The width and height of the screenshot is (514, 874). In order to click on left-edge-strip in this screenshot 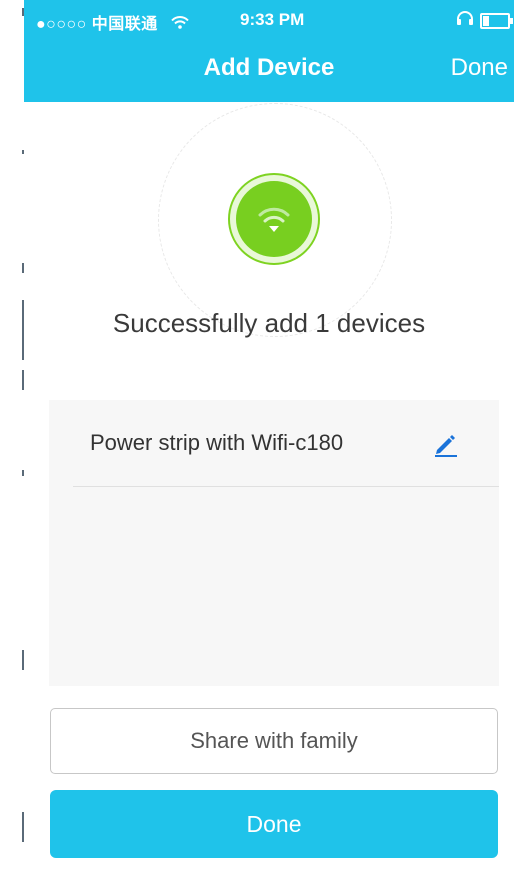, I will do `click(12, 437)`.